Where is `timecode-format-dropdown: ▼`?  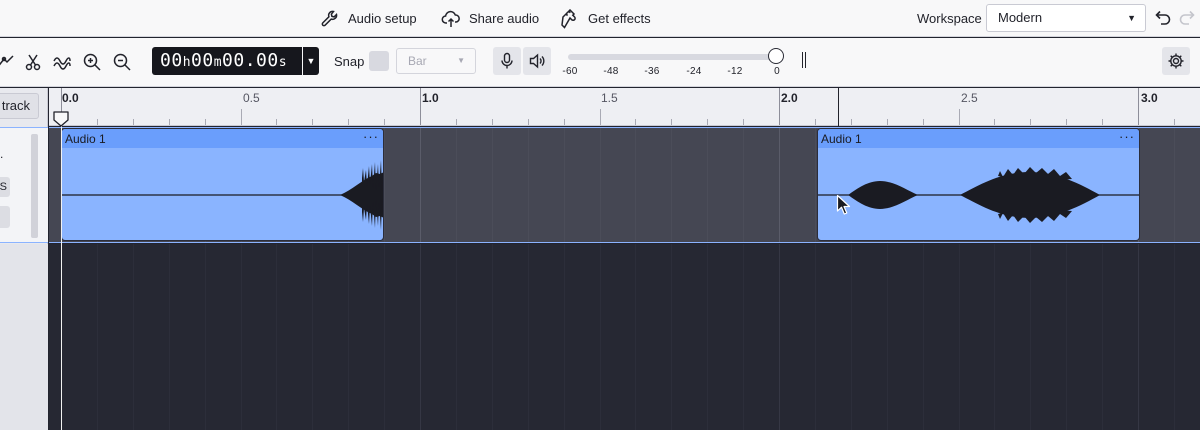
timecode-format-dropdown: ▼ is located at coordinates (311, 61).